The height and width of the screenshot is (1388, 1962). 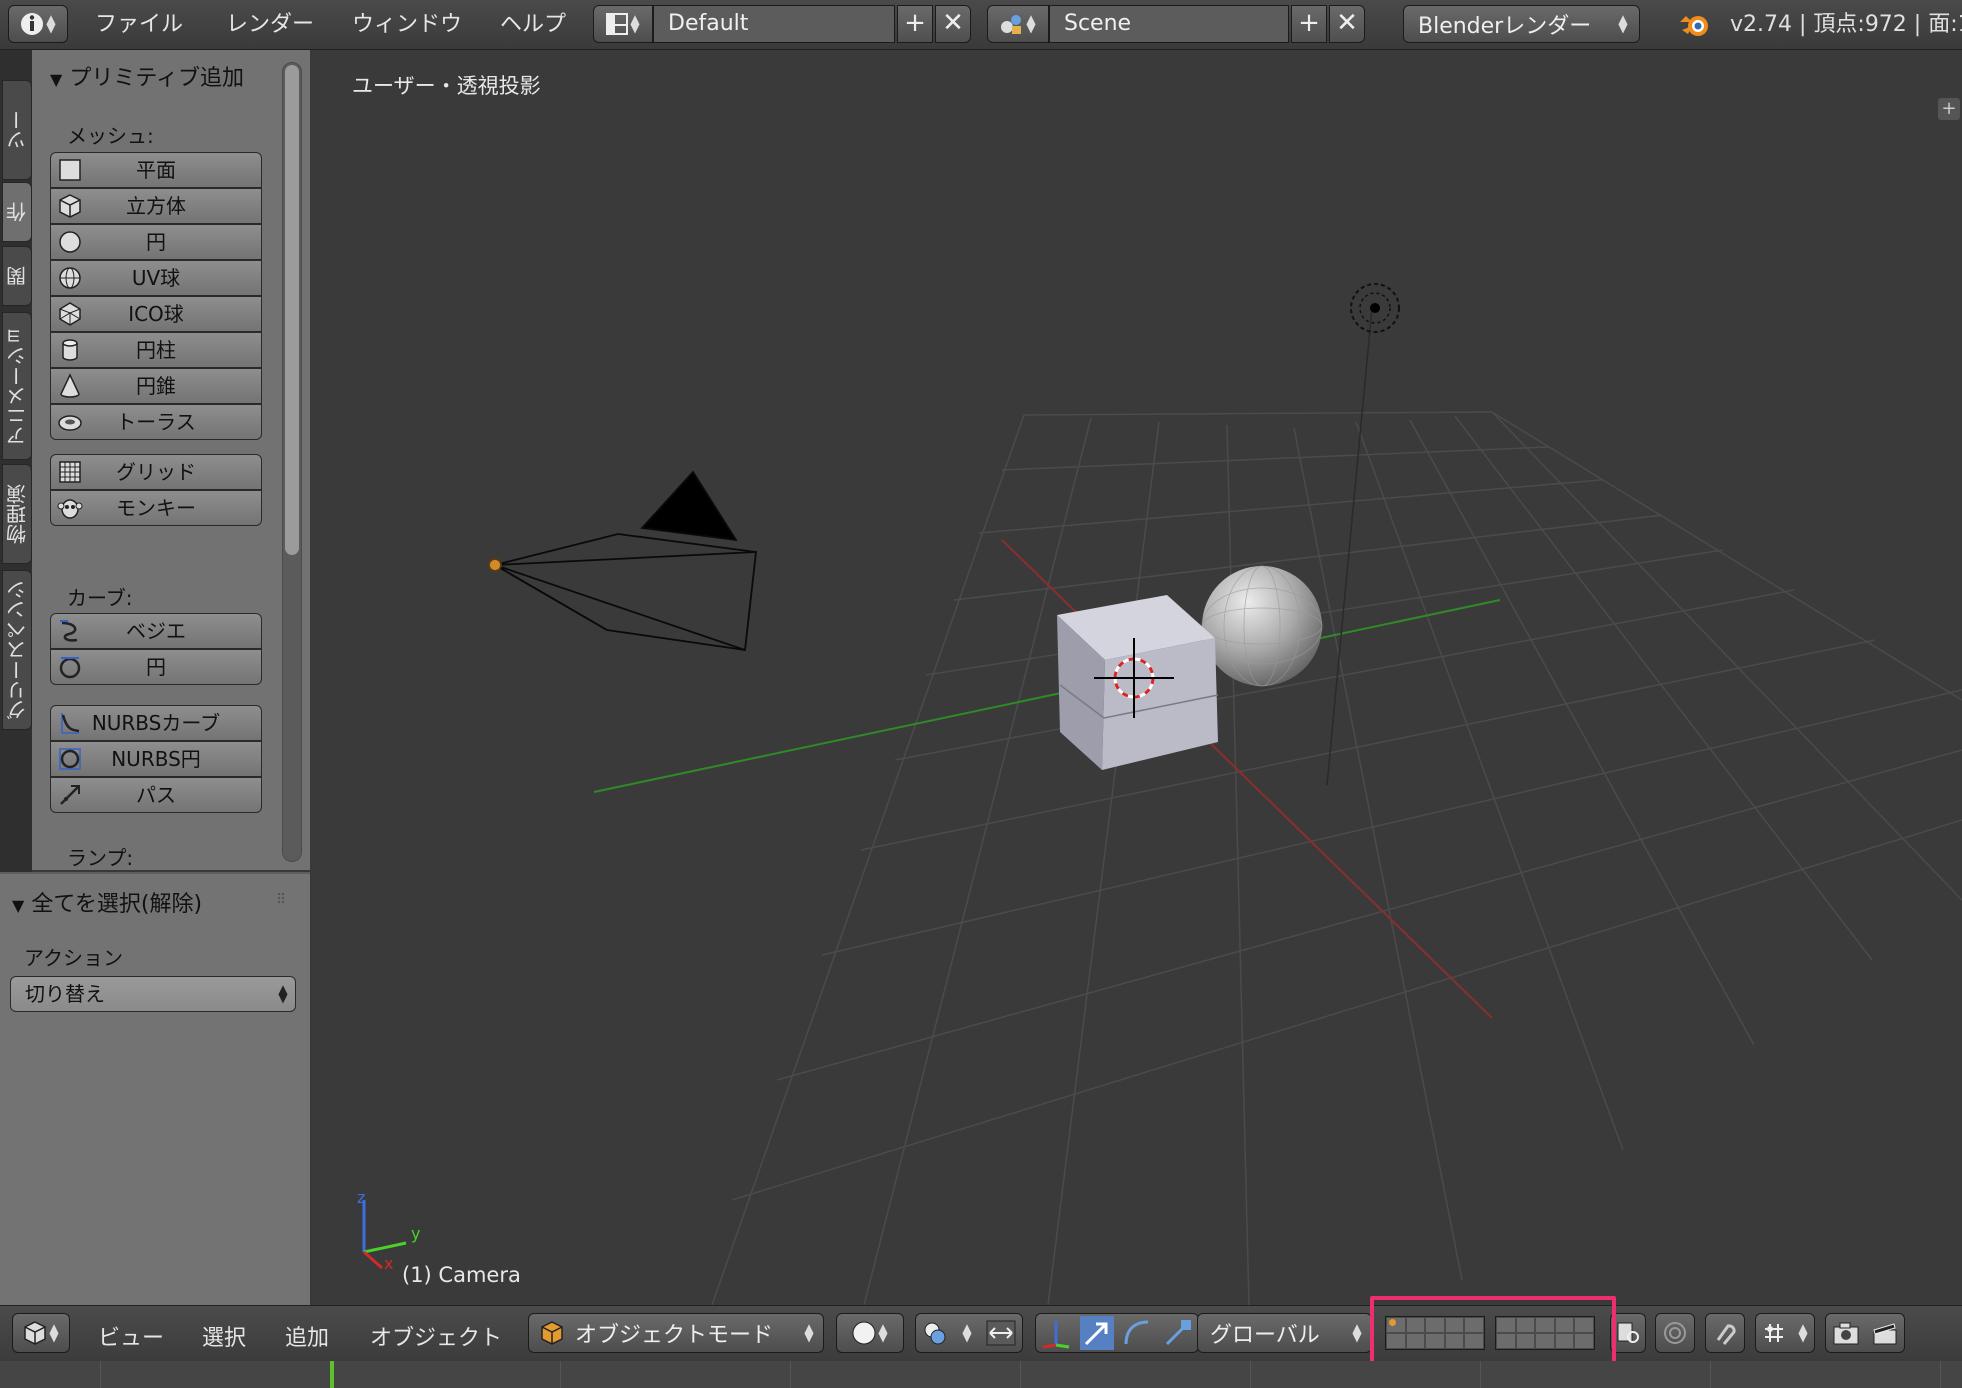 What do you see at coordinates (281, 900) in the screenshot?
I see `drag-grip-icon: ⠿` at bounding box center [281, 900].